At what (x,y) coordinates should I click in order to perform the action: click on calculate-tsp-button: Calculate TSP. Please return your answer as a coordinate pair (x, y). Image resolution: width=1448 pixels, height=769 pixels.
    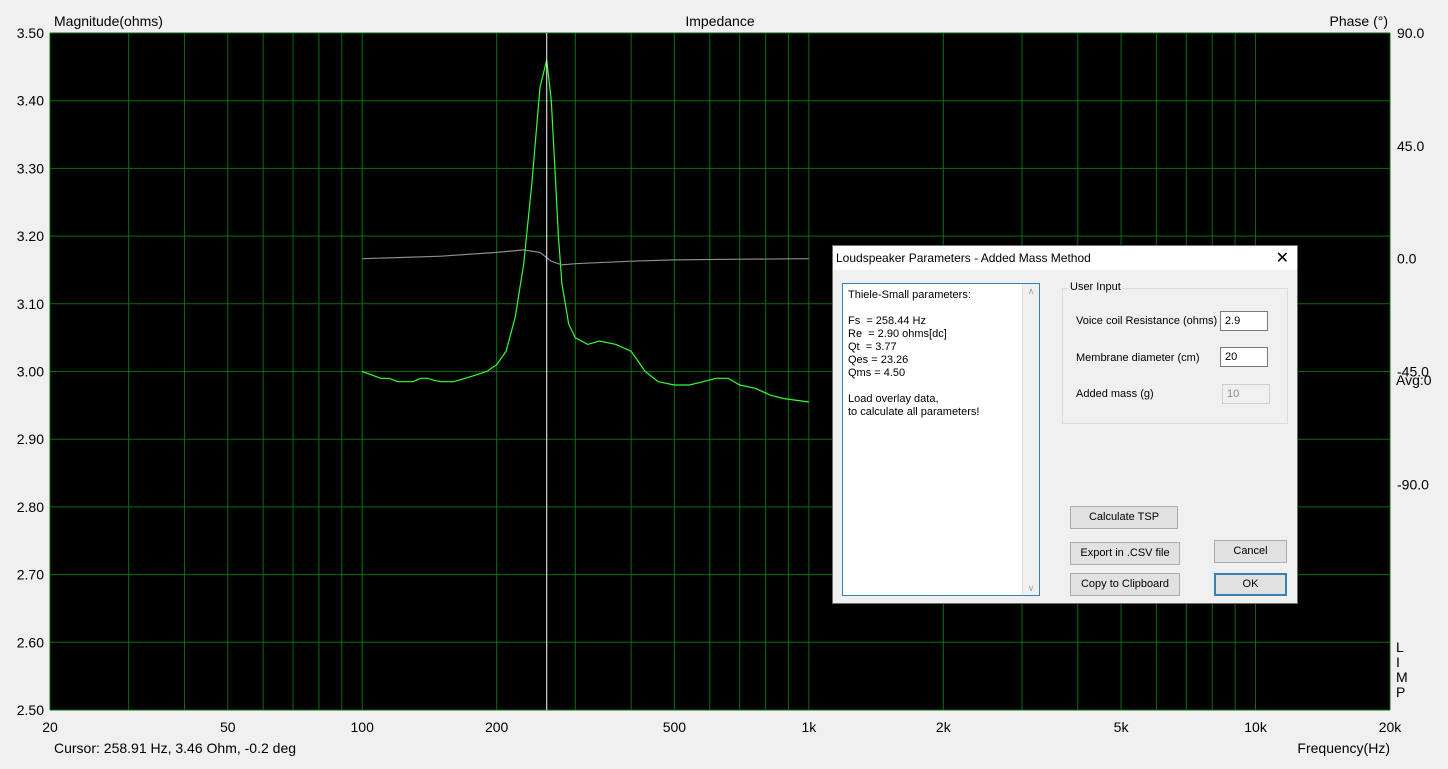
    Looking at the image, I should click on (1124, 517).